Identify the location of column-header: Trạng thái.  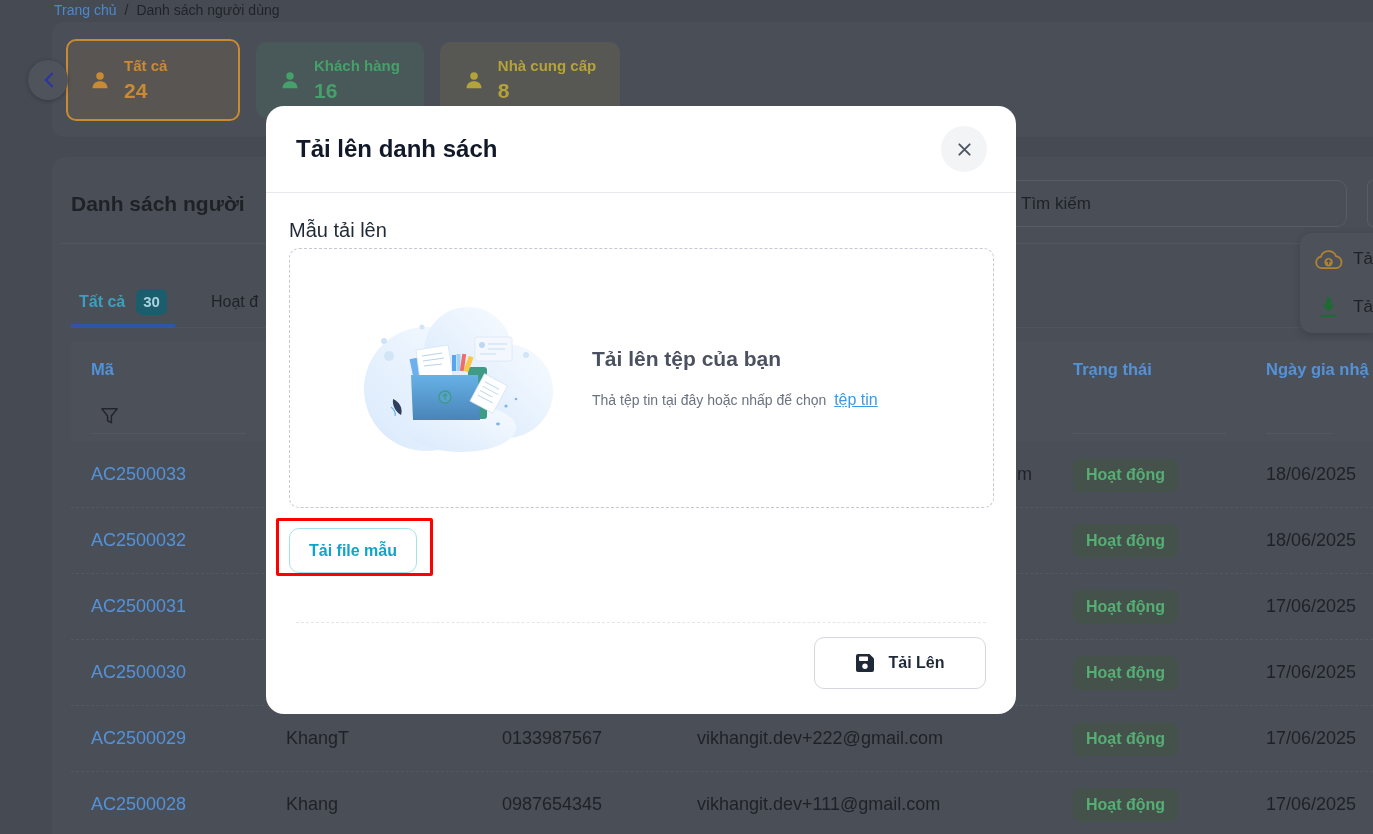
(1112, 369).